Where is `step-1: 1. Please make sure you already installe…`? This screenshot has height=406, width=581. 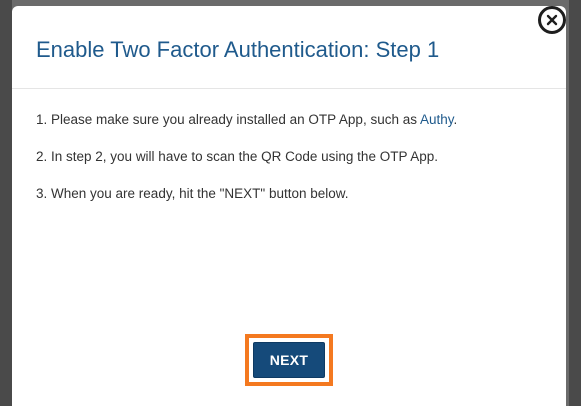 step-1: 1. Please make sure you already installe… is located at coordinates (286, 120).